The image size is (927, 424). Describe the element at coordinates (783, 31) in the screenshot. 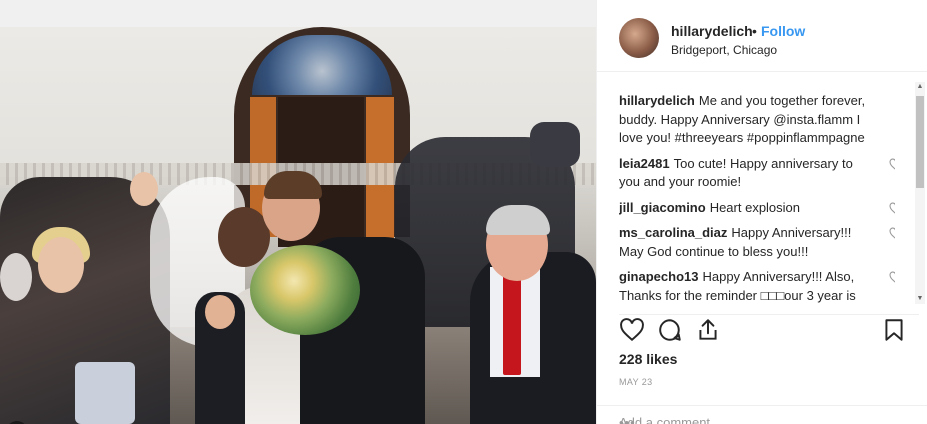

I see `follow-button: Follow` at that location.